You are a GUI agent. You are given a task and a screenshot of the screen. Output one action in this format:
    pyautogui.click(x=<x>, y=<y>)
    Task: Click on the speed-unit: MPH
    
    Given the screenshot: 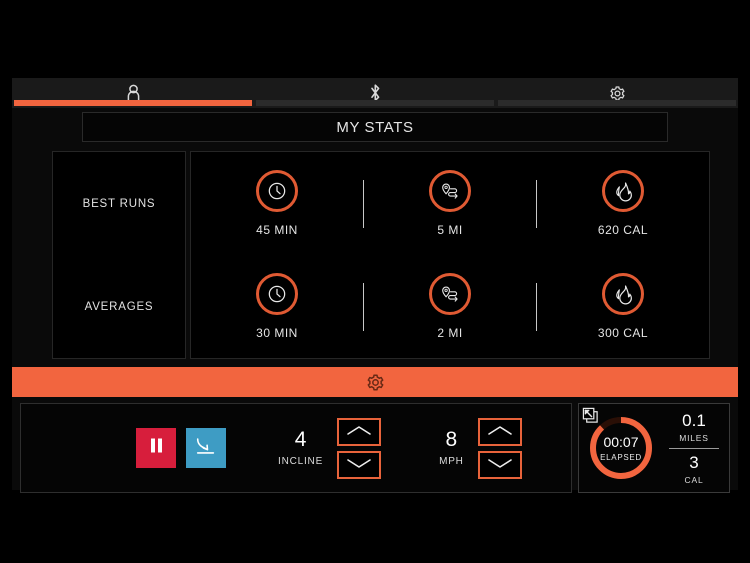 What is the action you would take?
    pyautogui.click(x=451, y=461)
    